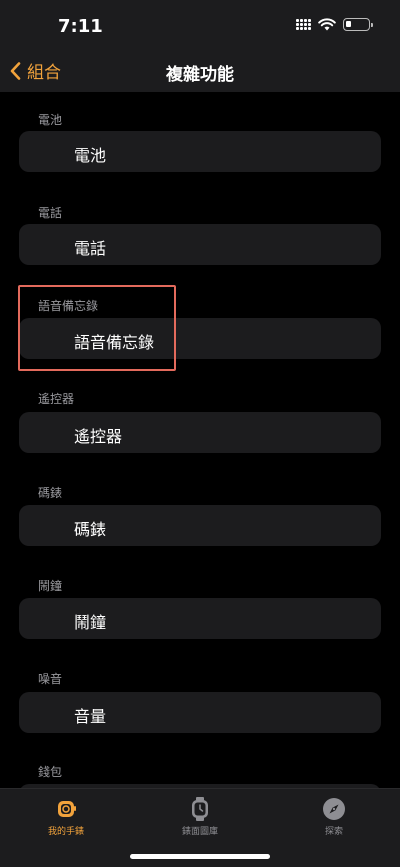 This screenshot has width=400, height=867. I want to click on complication-row-phone: 電話, so click(200, 244).